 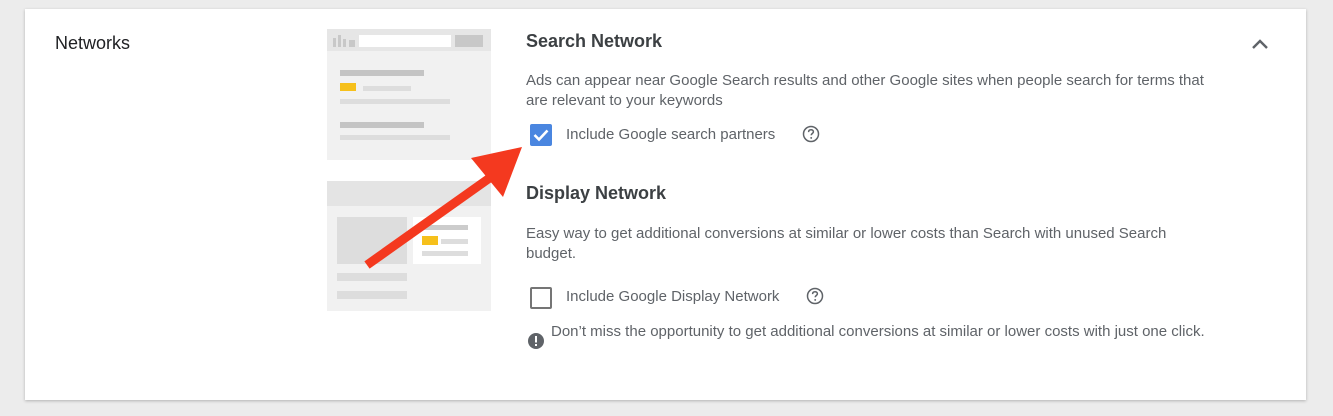 What do you see at coordinates (594, 41) in the screenshot?
I see `search-network-title: Search Network` at bounding box center [594, 41].